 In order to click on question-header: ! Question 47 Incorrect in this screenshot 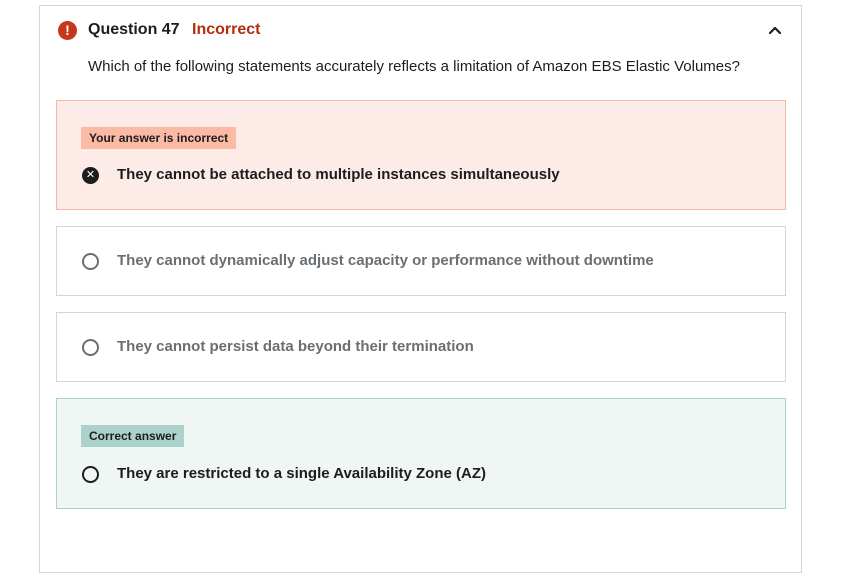, I will do `click(420, 31)`.